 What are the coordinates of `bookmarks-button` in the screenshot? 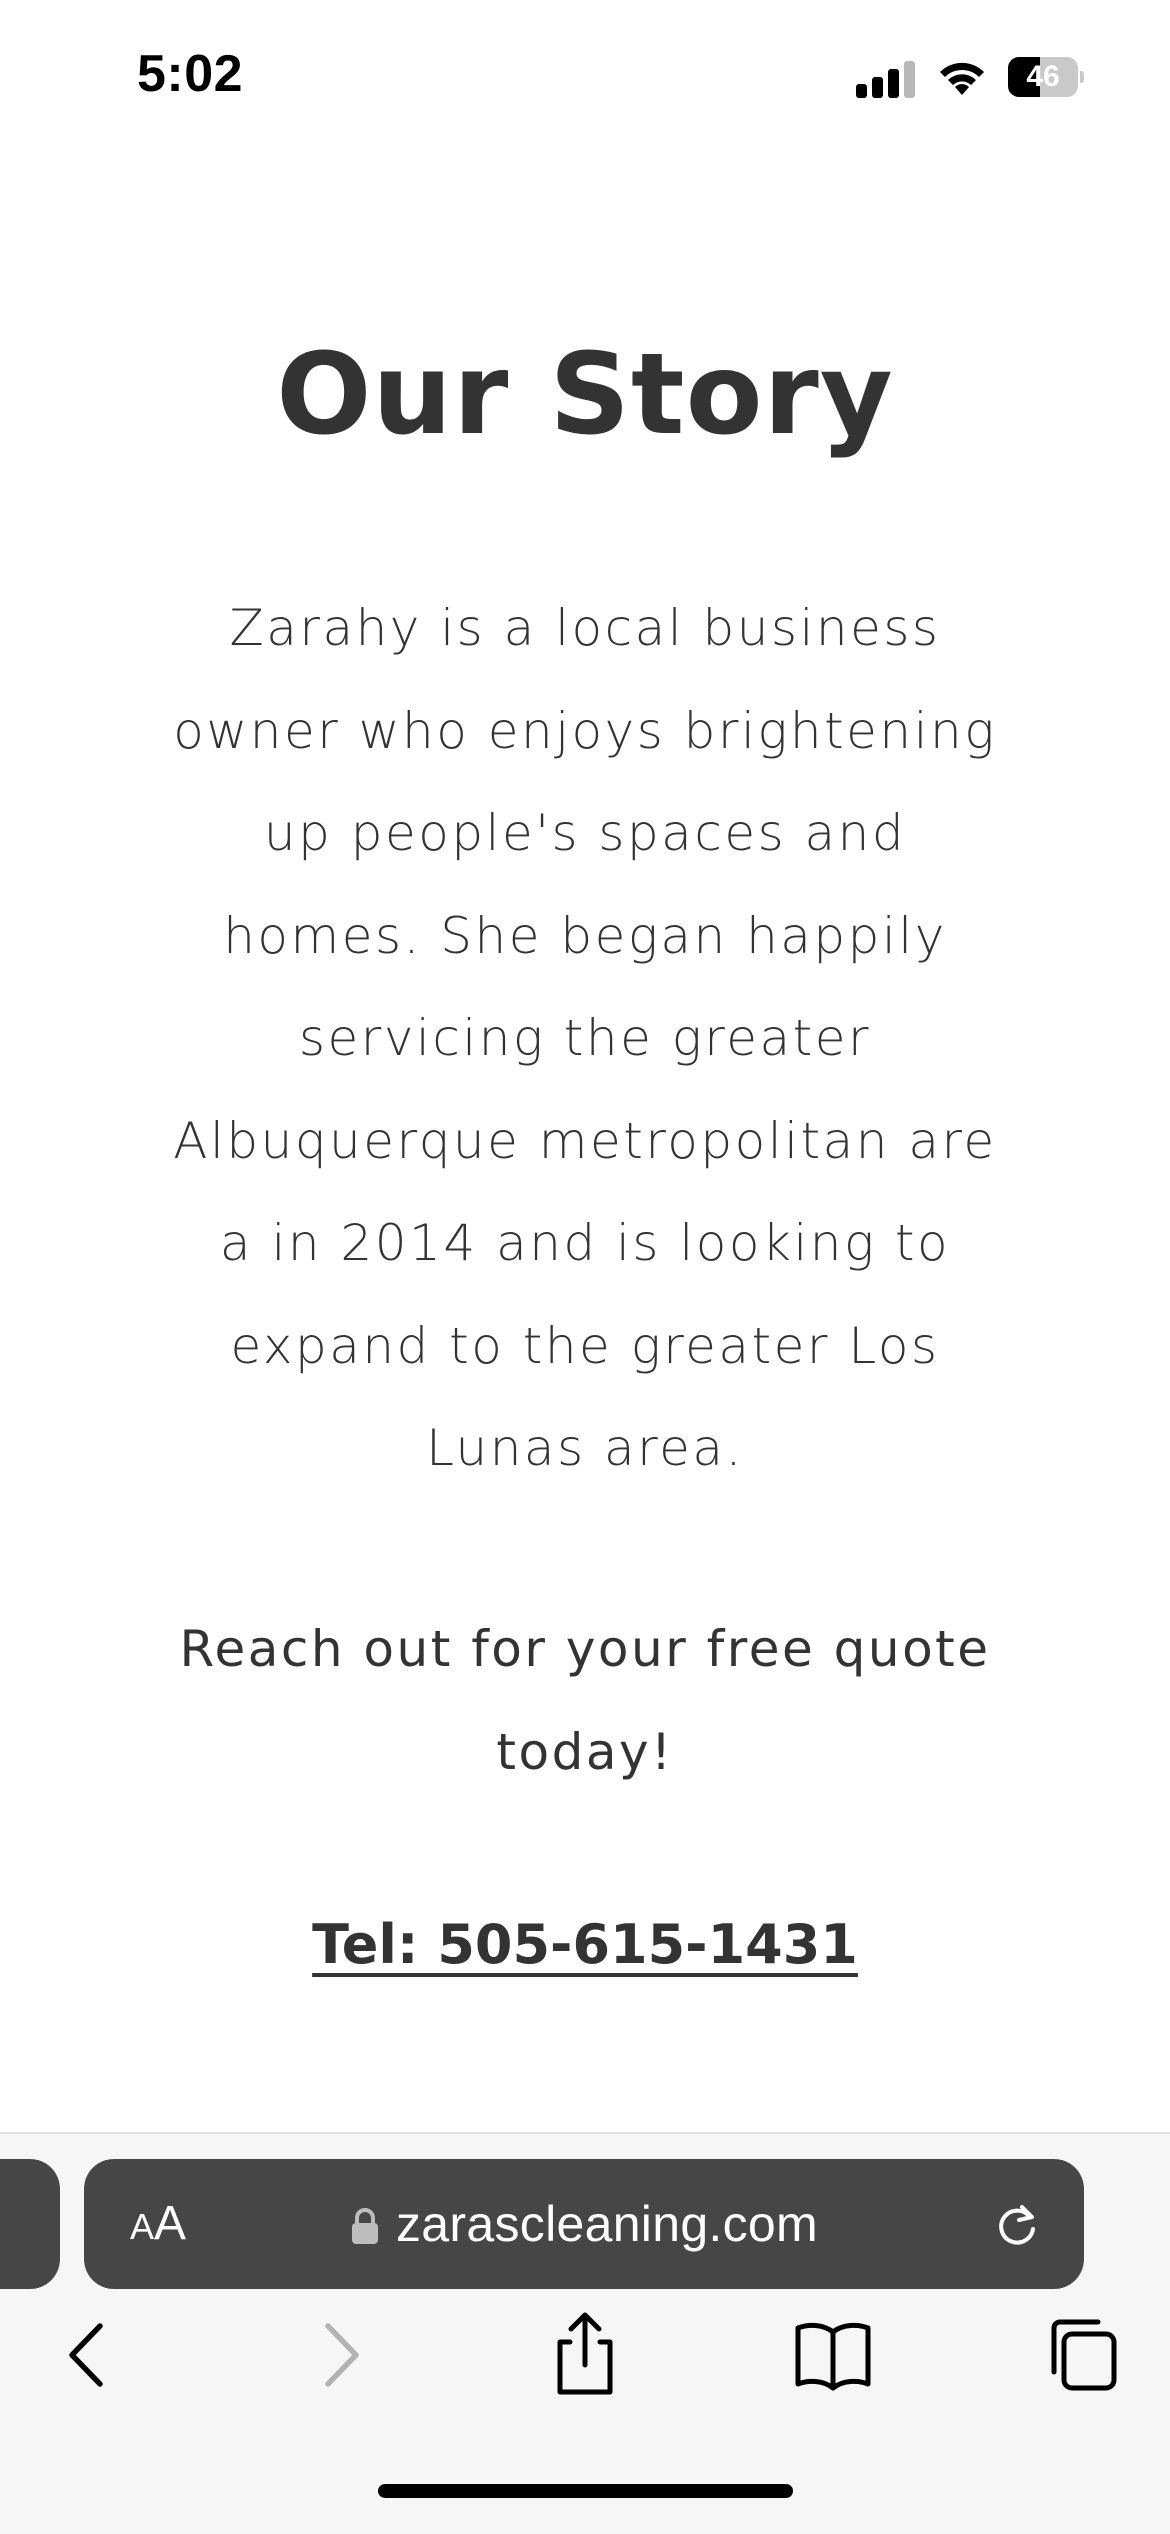 It's located at (833, 2355).